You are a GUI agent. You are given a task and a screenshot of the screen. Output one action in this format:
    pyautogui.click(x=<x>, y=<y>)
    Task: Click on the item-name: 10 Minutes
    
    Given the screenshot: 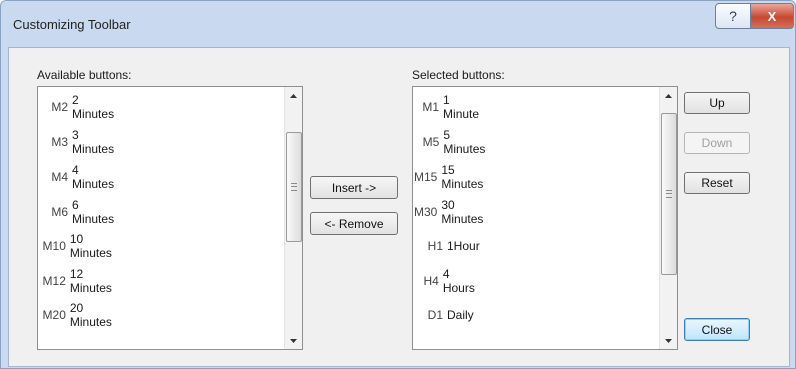 What is the action you would take?
    pyautogui.click(x=90, y=246)
    